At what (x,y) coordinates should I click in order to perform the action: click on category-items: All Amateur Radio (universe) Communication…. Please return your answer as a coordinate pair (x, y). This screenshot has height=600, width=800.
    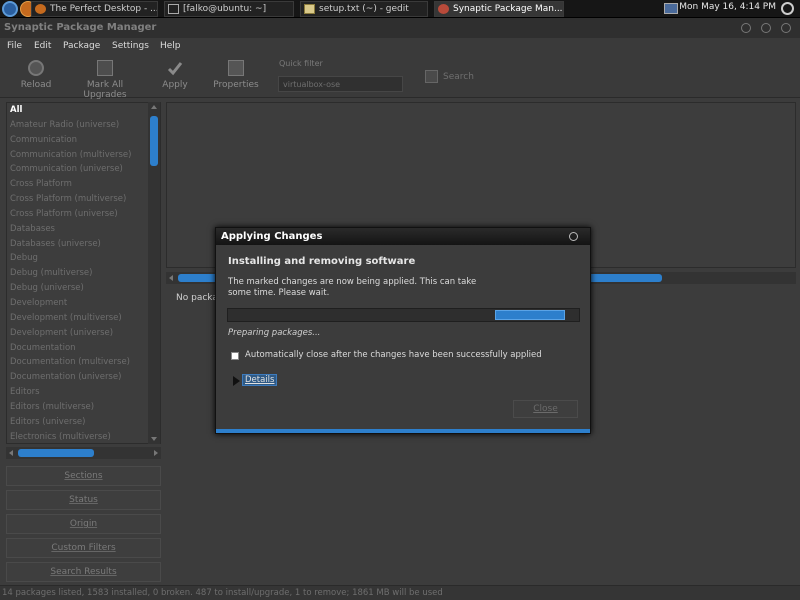
    Looking at the image, I should click on (83, 273).